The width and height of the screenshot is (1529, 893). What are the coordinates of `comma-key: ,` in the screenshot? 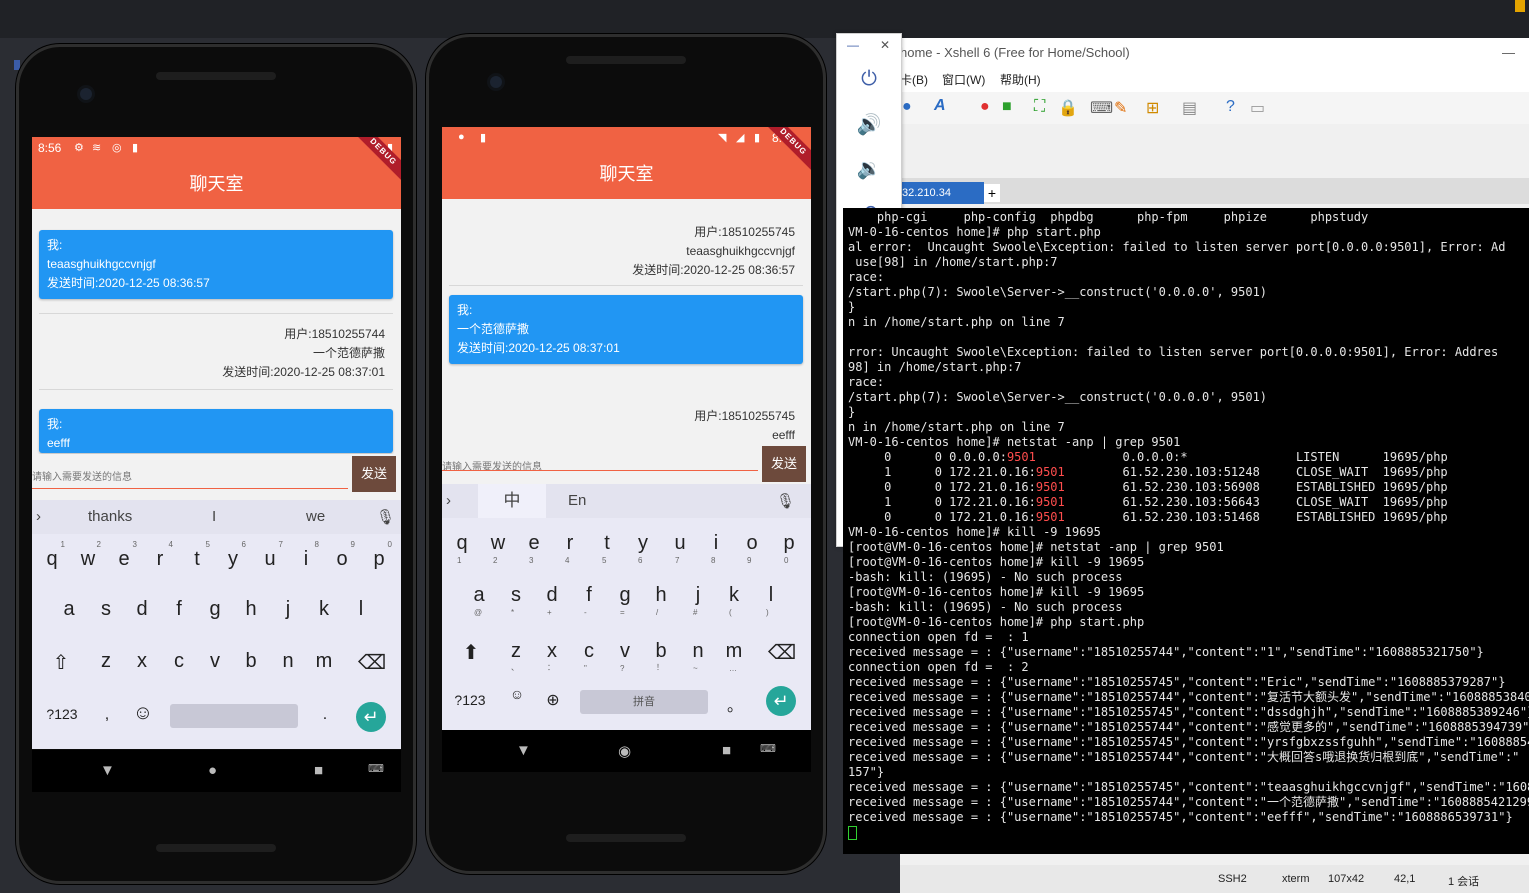 It's located at (107, 715).